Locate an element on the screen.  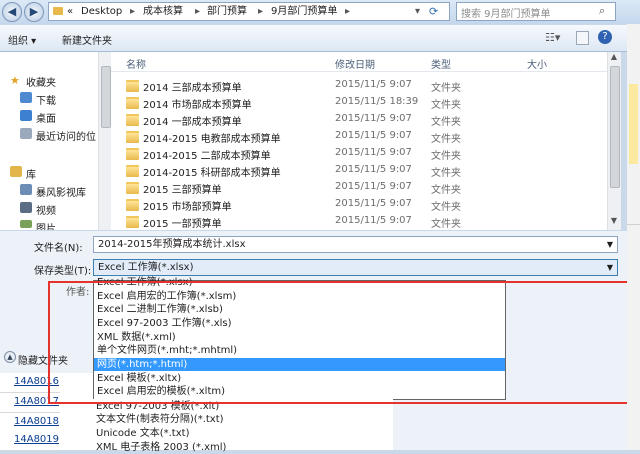
column-header-name: 名称 is located at coordinates (136, 63).